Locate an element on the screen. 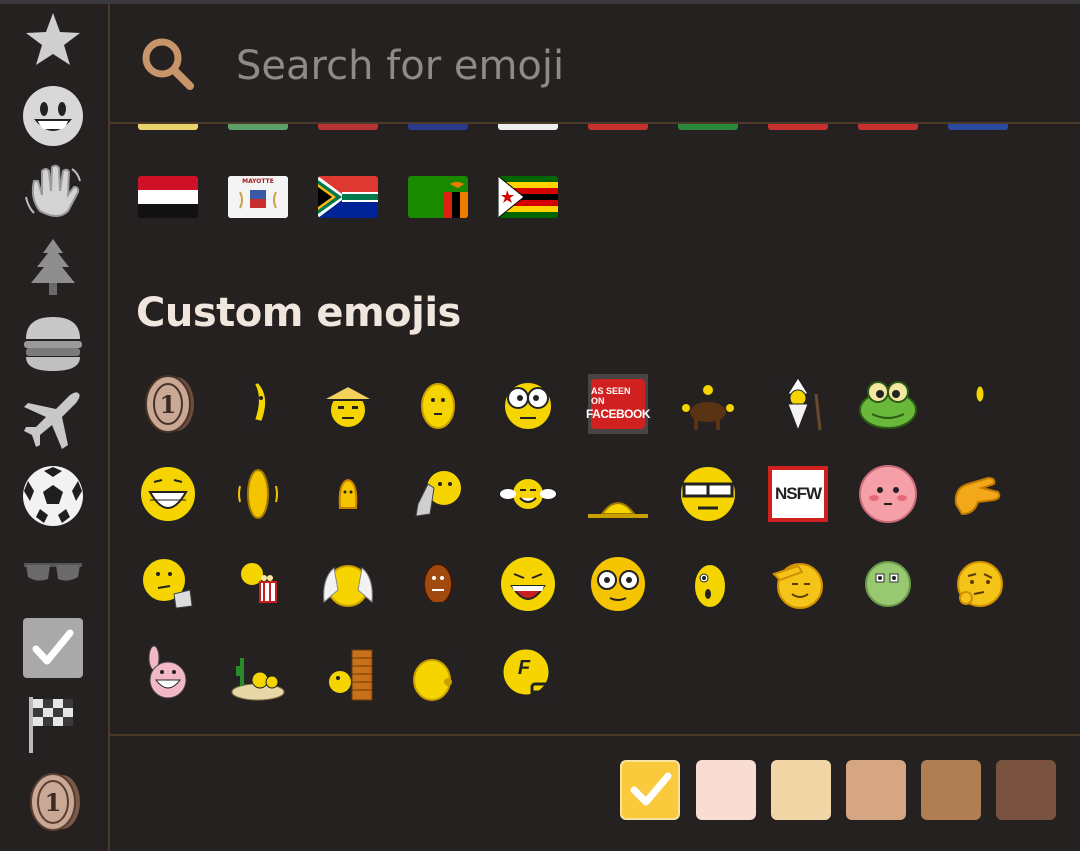 This screenshot has height=851, width=1080. star-icon is located at coordinates (53, 39).